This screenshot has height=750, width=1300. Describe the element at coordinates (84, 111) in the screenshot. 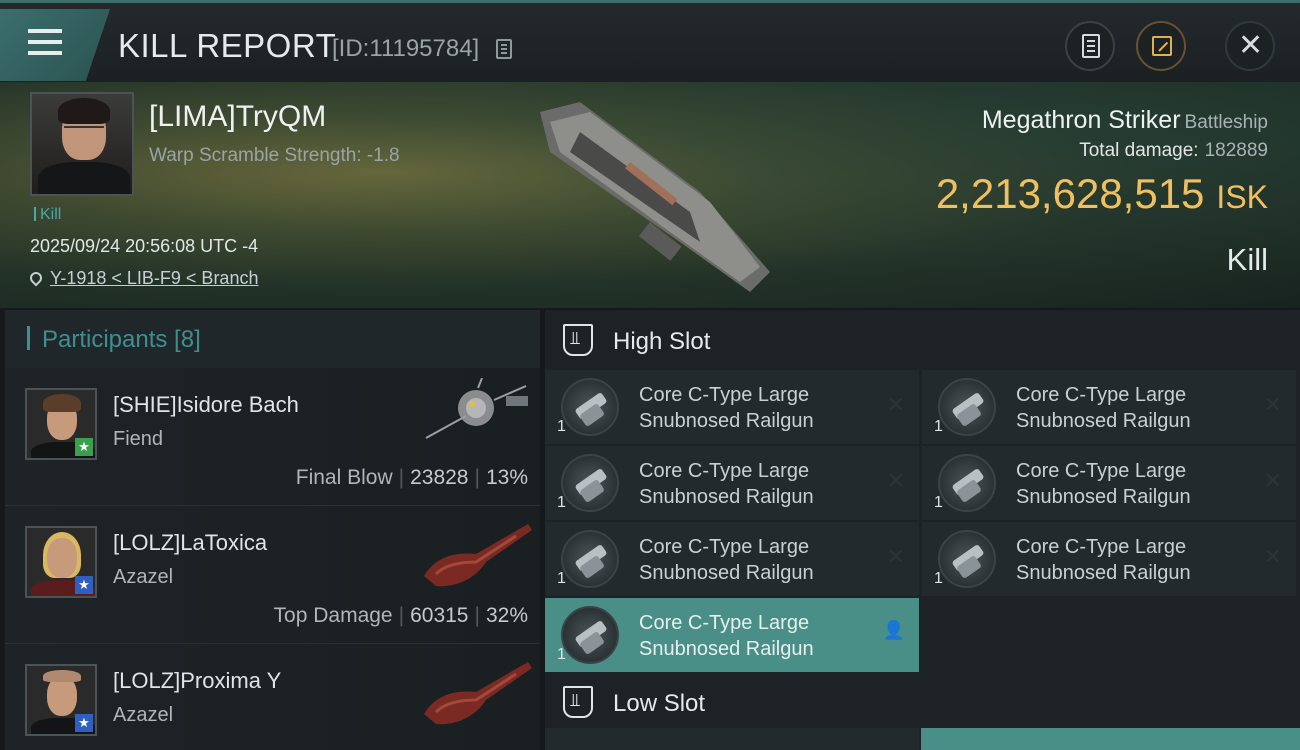

I see `portrait-hair` at that location.